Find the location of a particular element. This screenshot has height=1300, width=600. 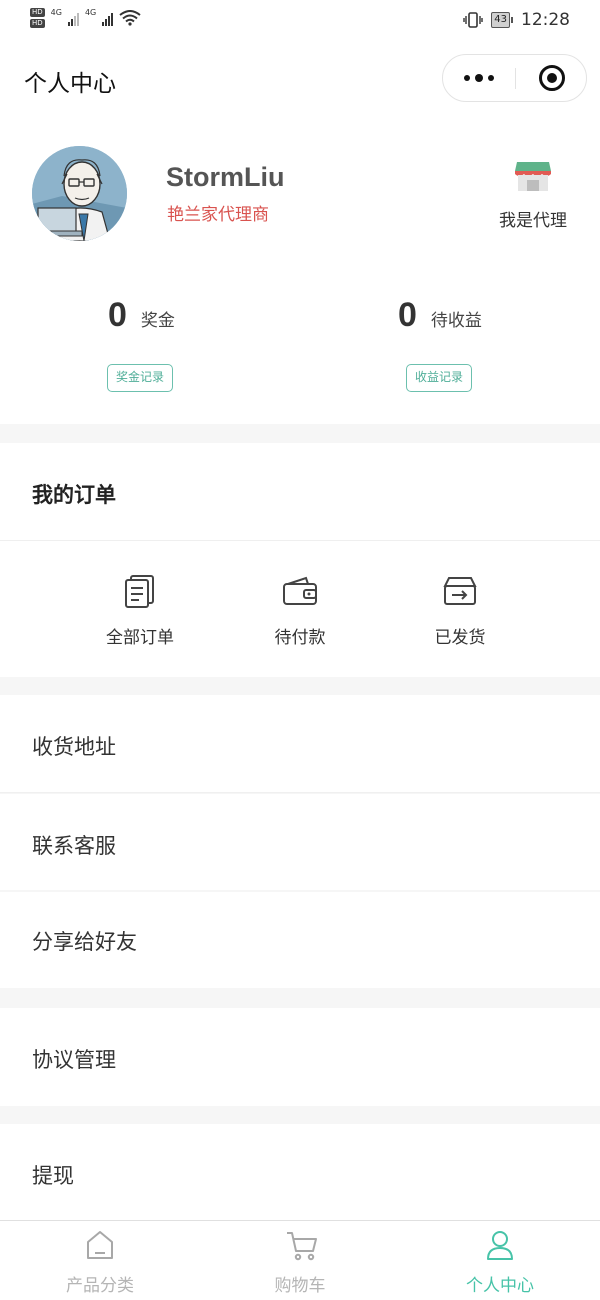

nav-bar: 个人中心 is located at coordinates (300, 80).